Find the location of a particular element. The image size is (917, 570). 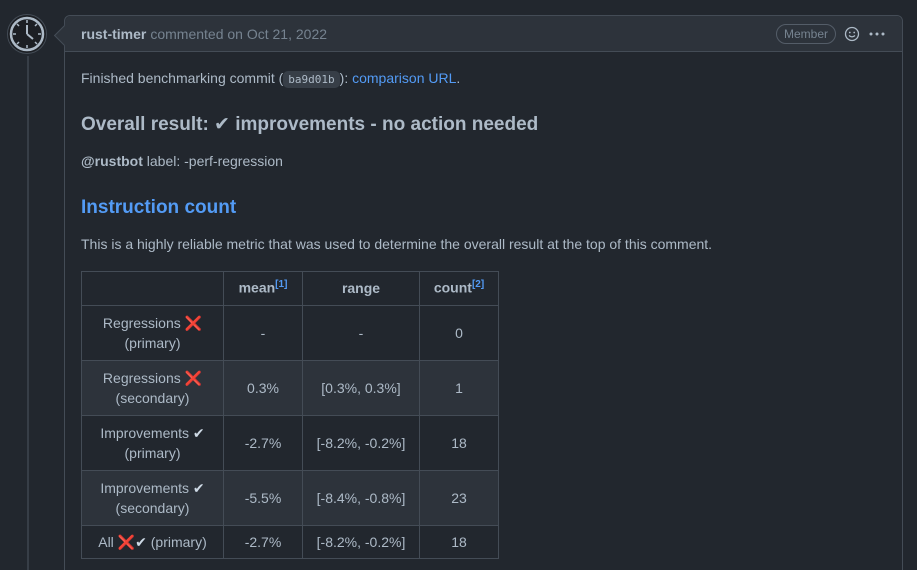

row-count: 0 is located at coordinates (459, 332).